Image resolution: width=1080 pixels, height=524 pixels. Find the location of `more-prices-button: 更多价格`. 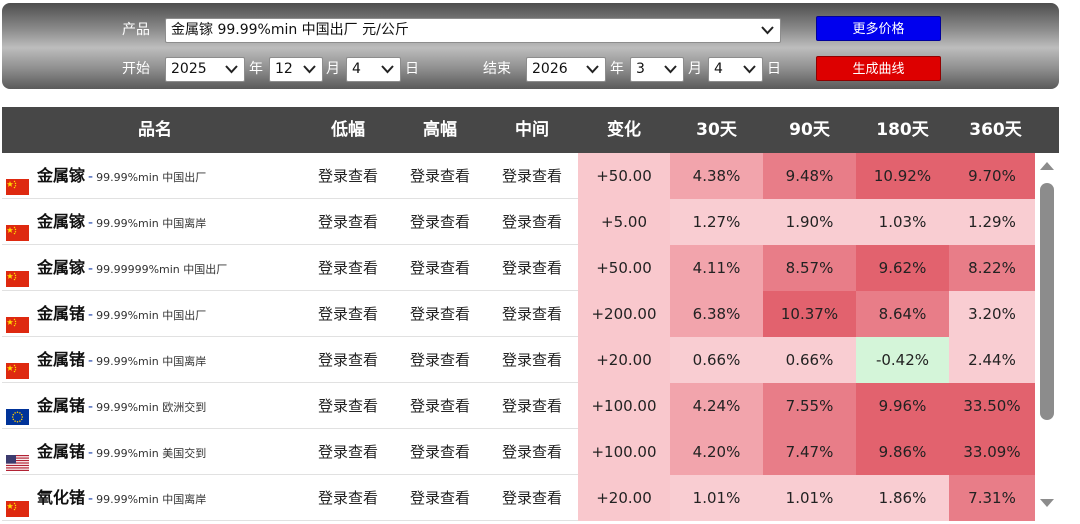

more-prices-button: 更多价格 is located at coordinates (878, 28).